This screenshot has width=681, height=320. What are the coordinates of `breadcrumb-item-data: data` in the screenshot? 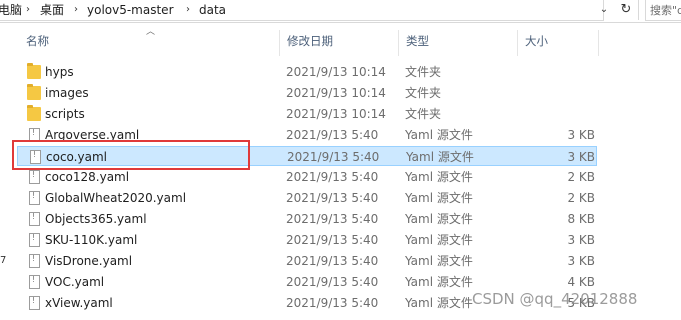 It's located at (212, 10).